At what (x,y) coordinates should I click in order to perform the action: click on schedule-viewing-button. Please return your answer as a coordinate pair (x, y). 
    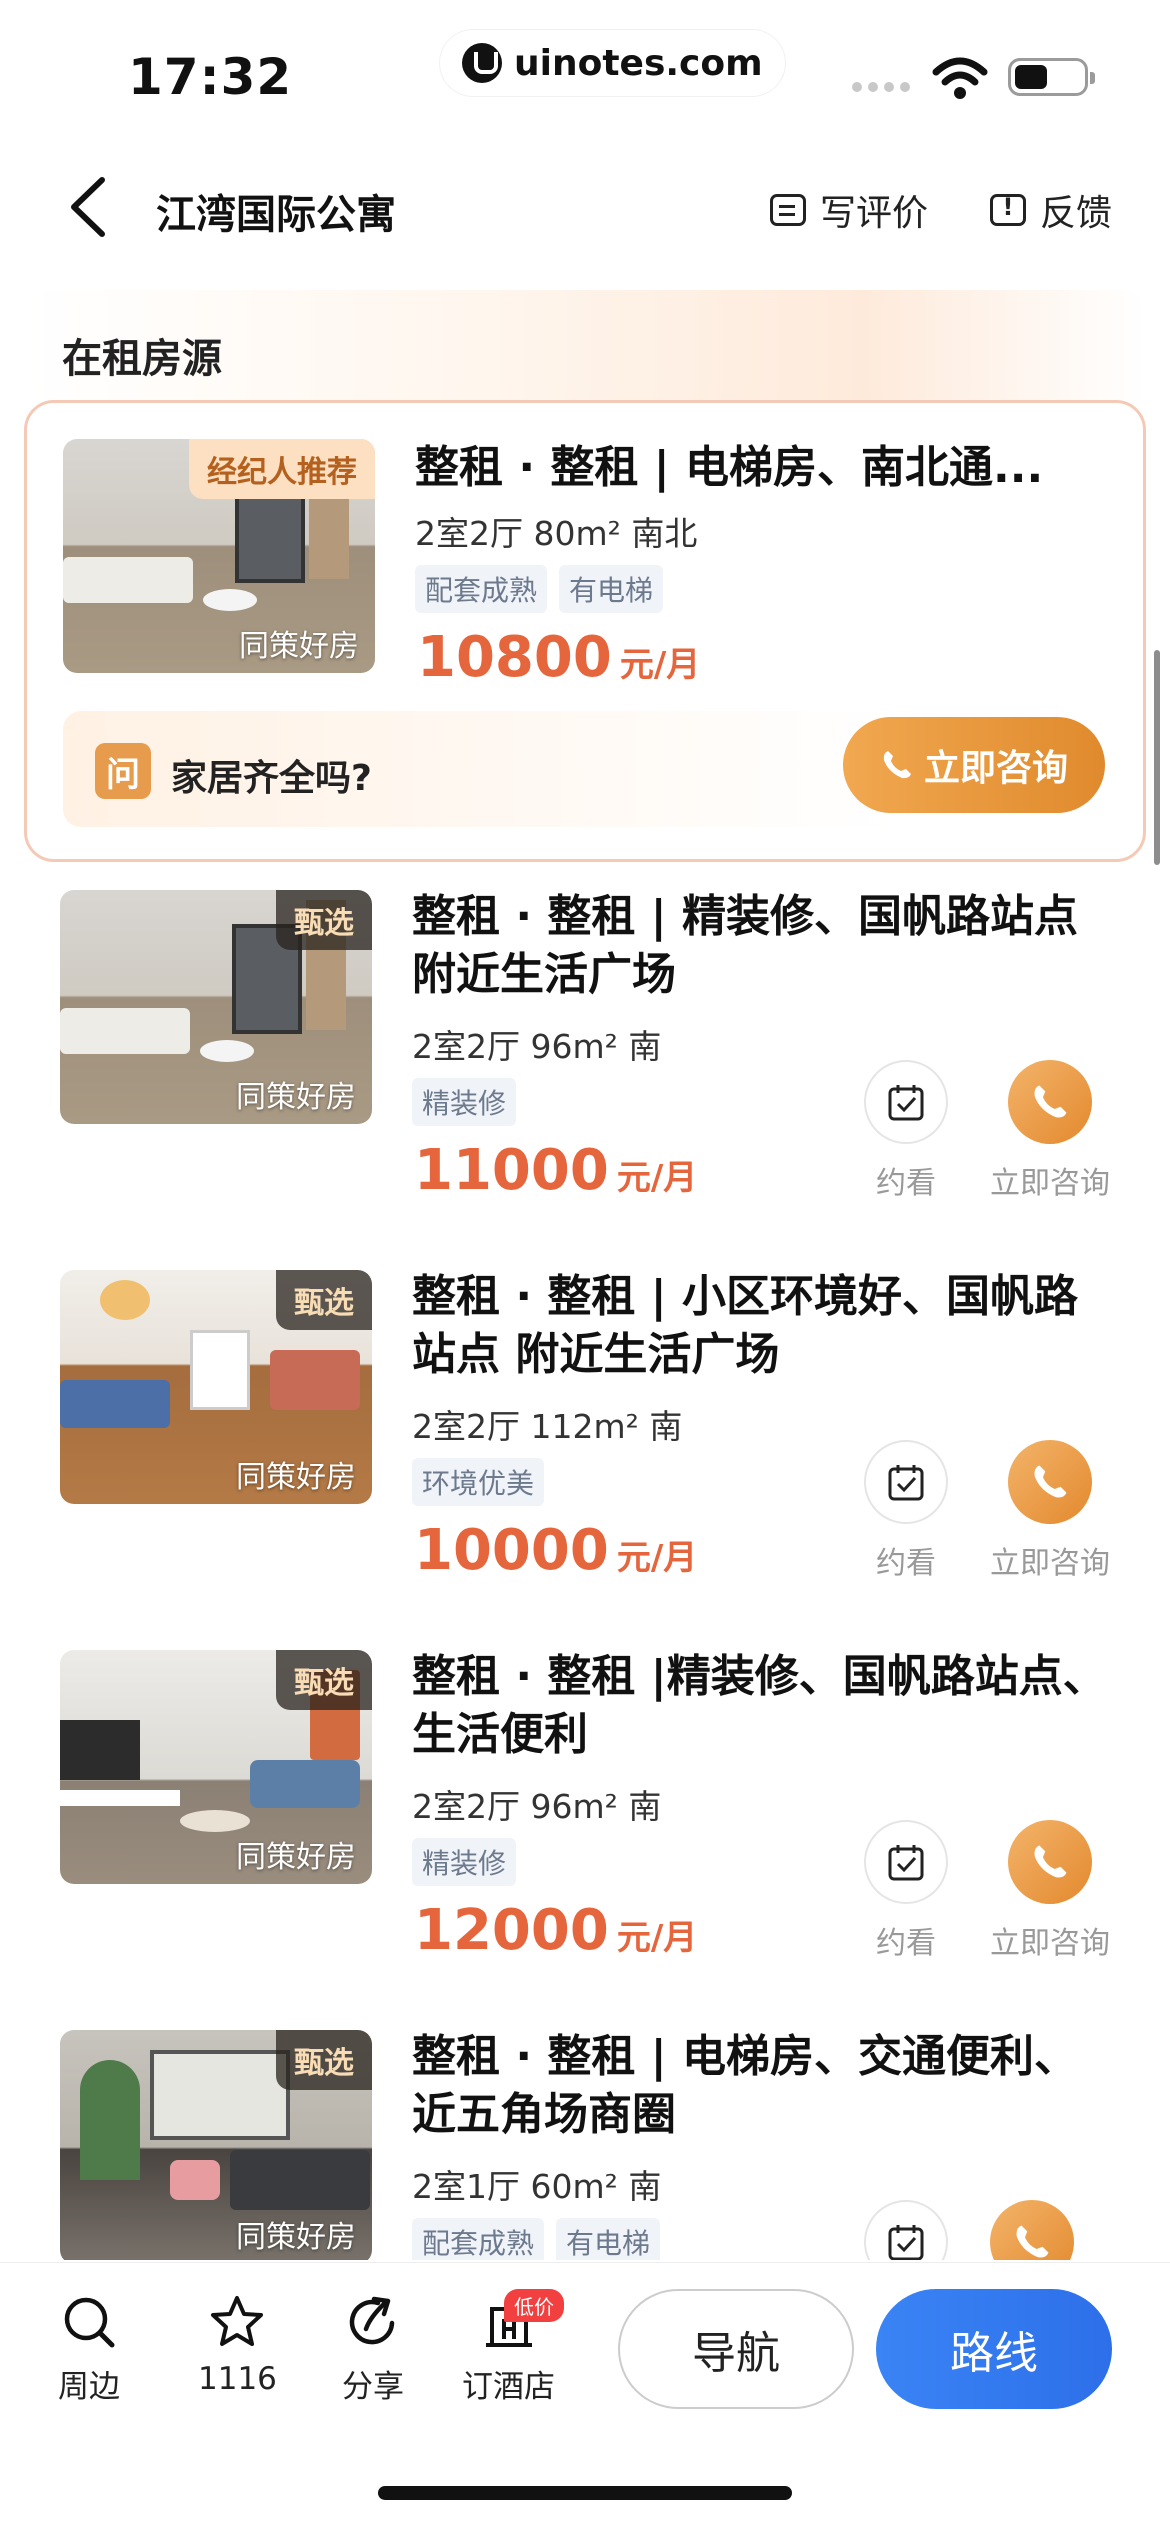
    Looking at the image, I should click on (906, 2230).